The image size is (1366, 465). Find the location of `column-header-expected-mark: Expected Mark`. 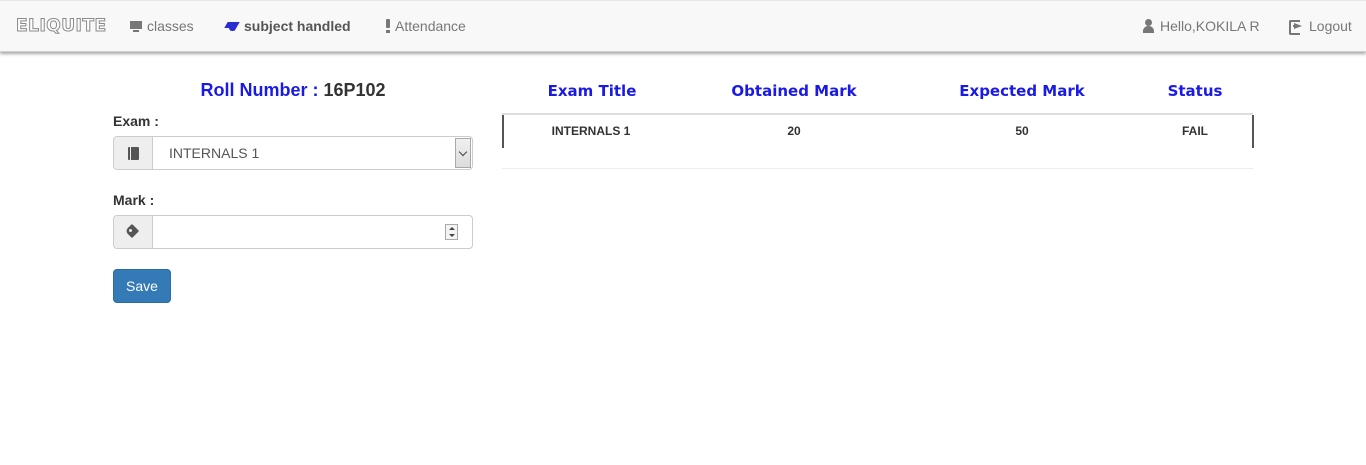

column-header-expected-mark: Expected Mark is located at coordinates (1022, 91).